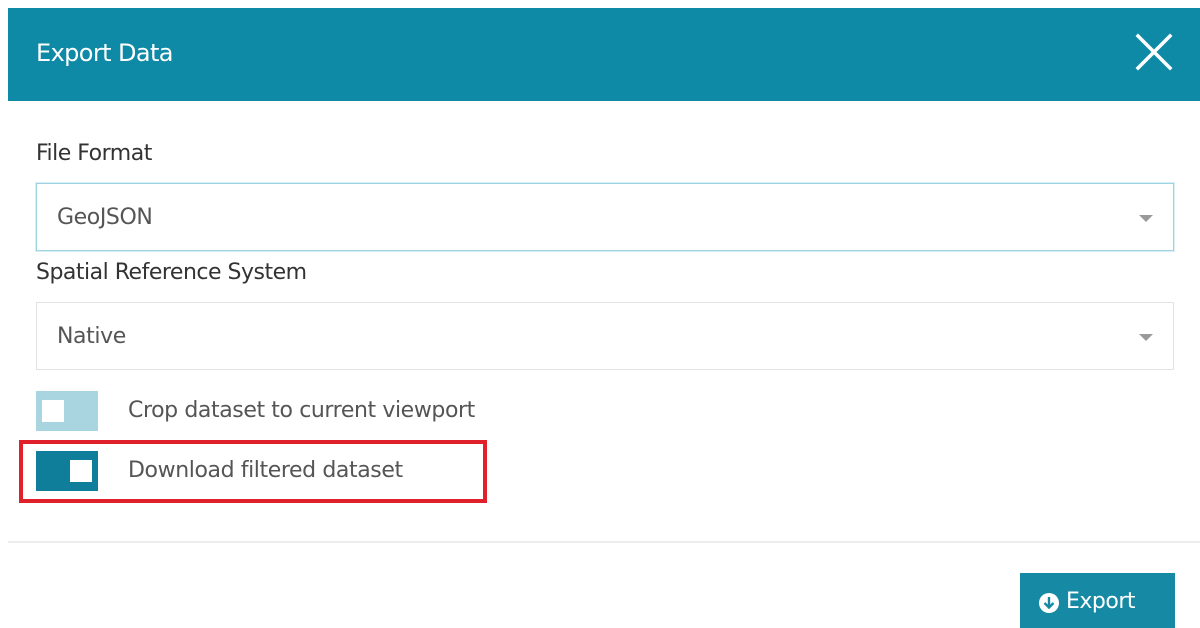 Image resolution: width=1200 pixels, height=628 pixels. I want to click on export-button: Export, so click(1097, 600).